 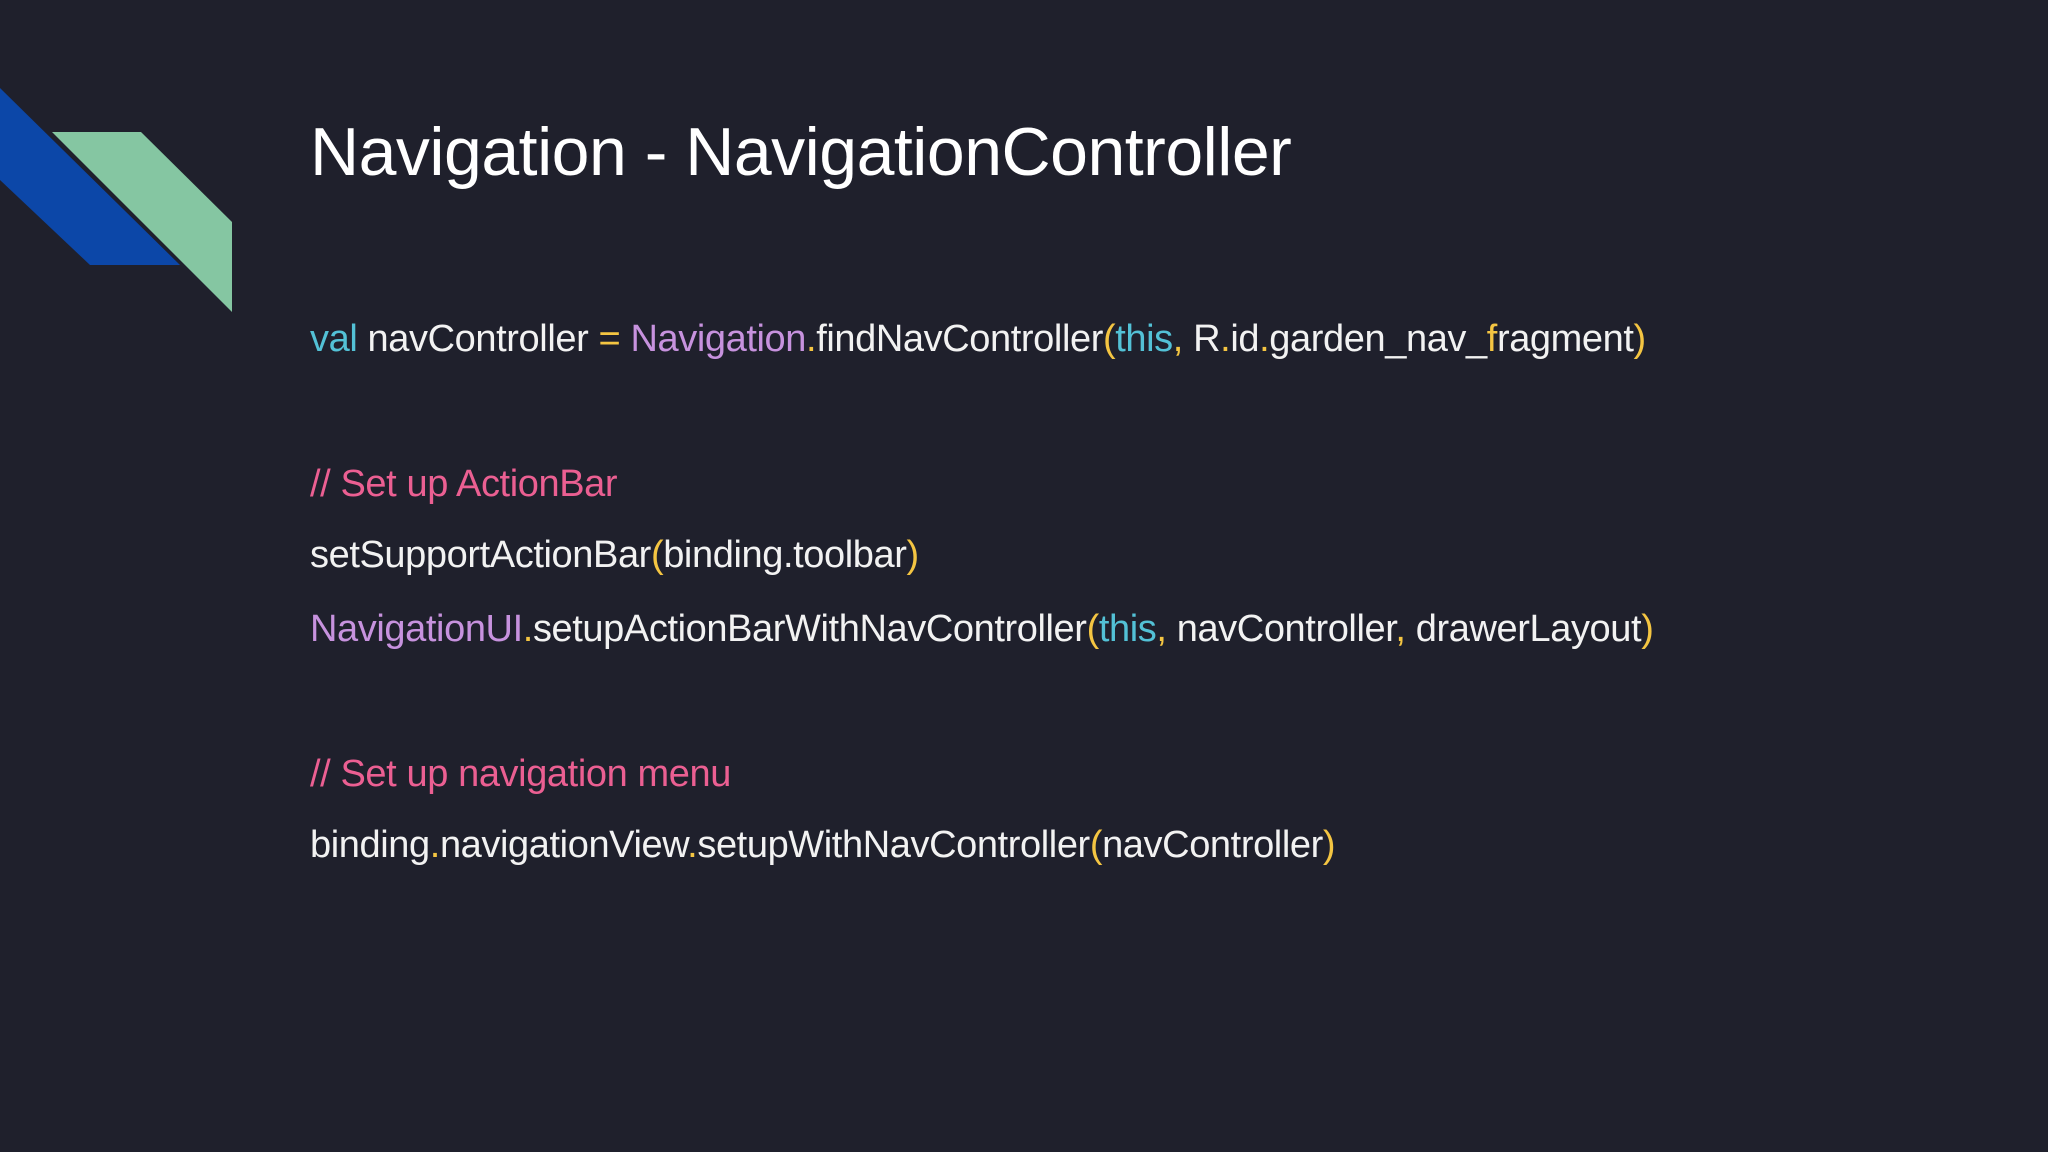 I want to click on function-name: findNavController, so click(x=959, y=339).